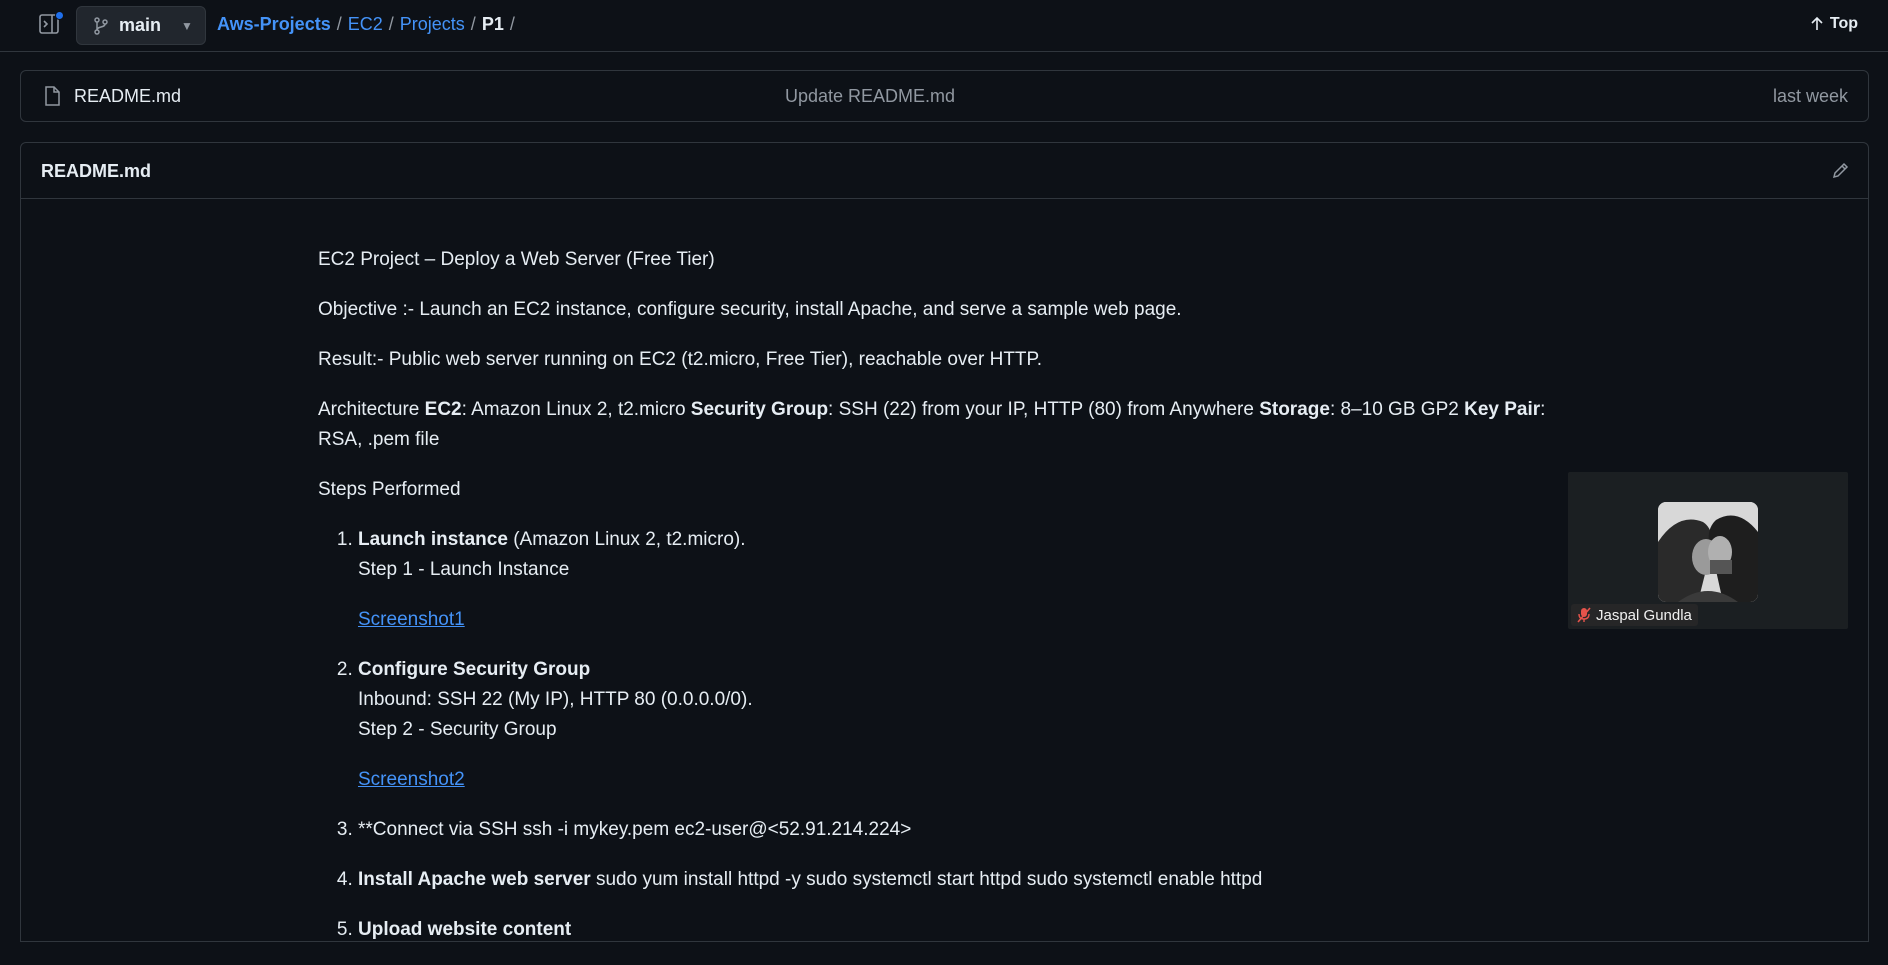  I want to click on step-bold: Launch instance, so click(433, 539).